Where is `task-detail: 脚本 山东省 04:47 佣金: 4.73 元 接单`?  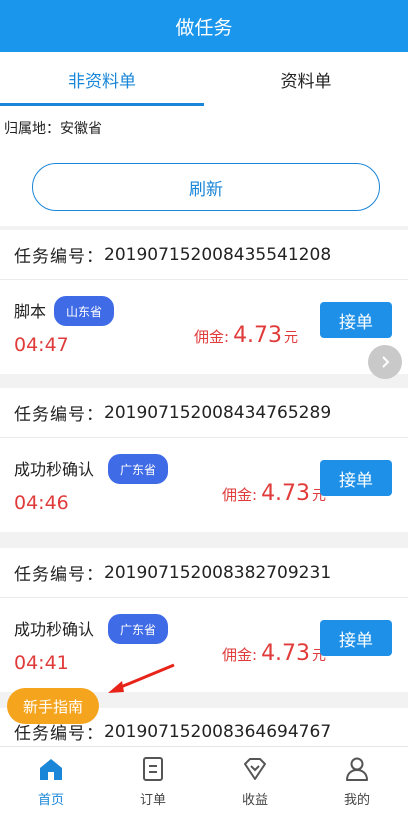
task-detail: 脚本 山东省 04:47 佣金: 4.73 元 接单 is located at coordinates (204, 327).